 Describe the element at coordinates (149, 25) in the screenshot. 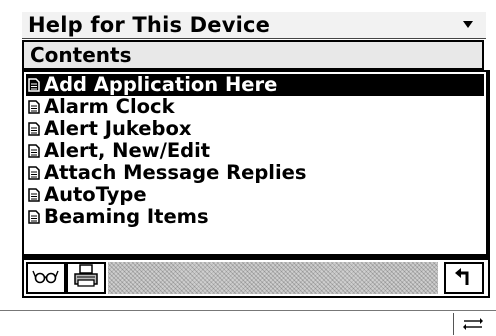

I see `window-title: Help for This Device` at that location.